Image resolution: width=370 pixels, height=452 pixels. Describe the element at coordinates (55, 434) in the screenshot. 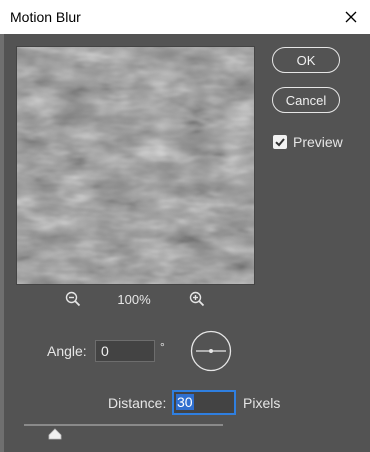

I see `distance-slider-thumb` at that location.